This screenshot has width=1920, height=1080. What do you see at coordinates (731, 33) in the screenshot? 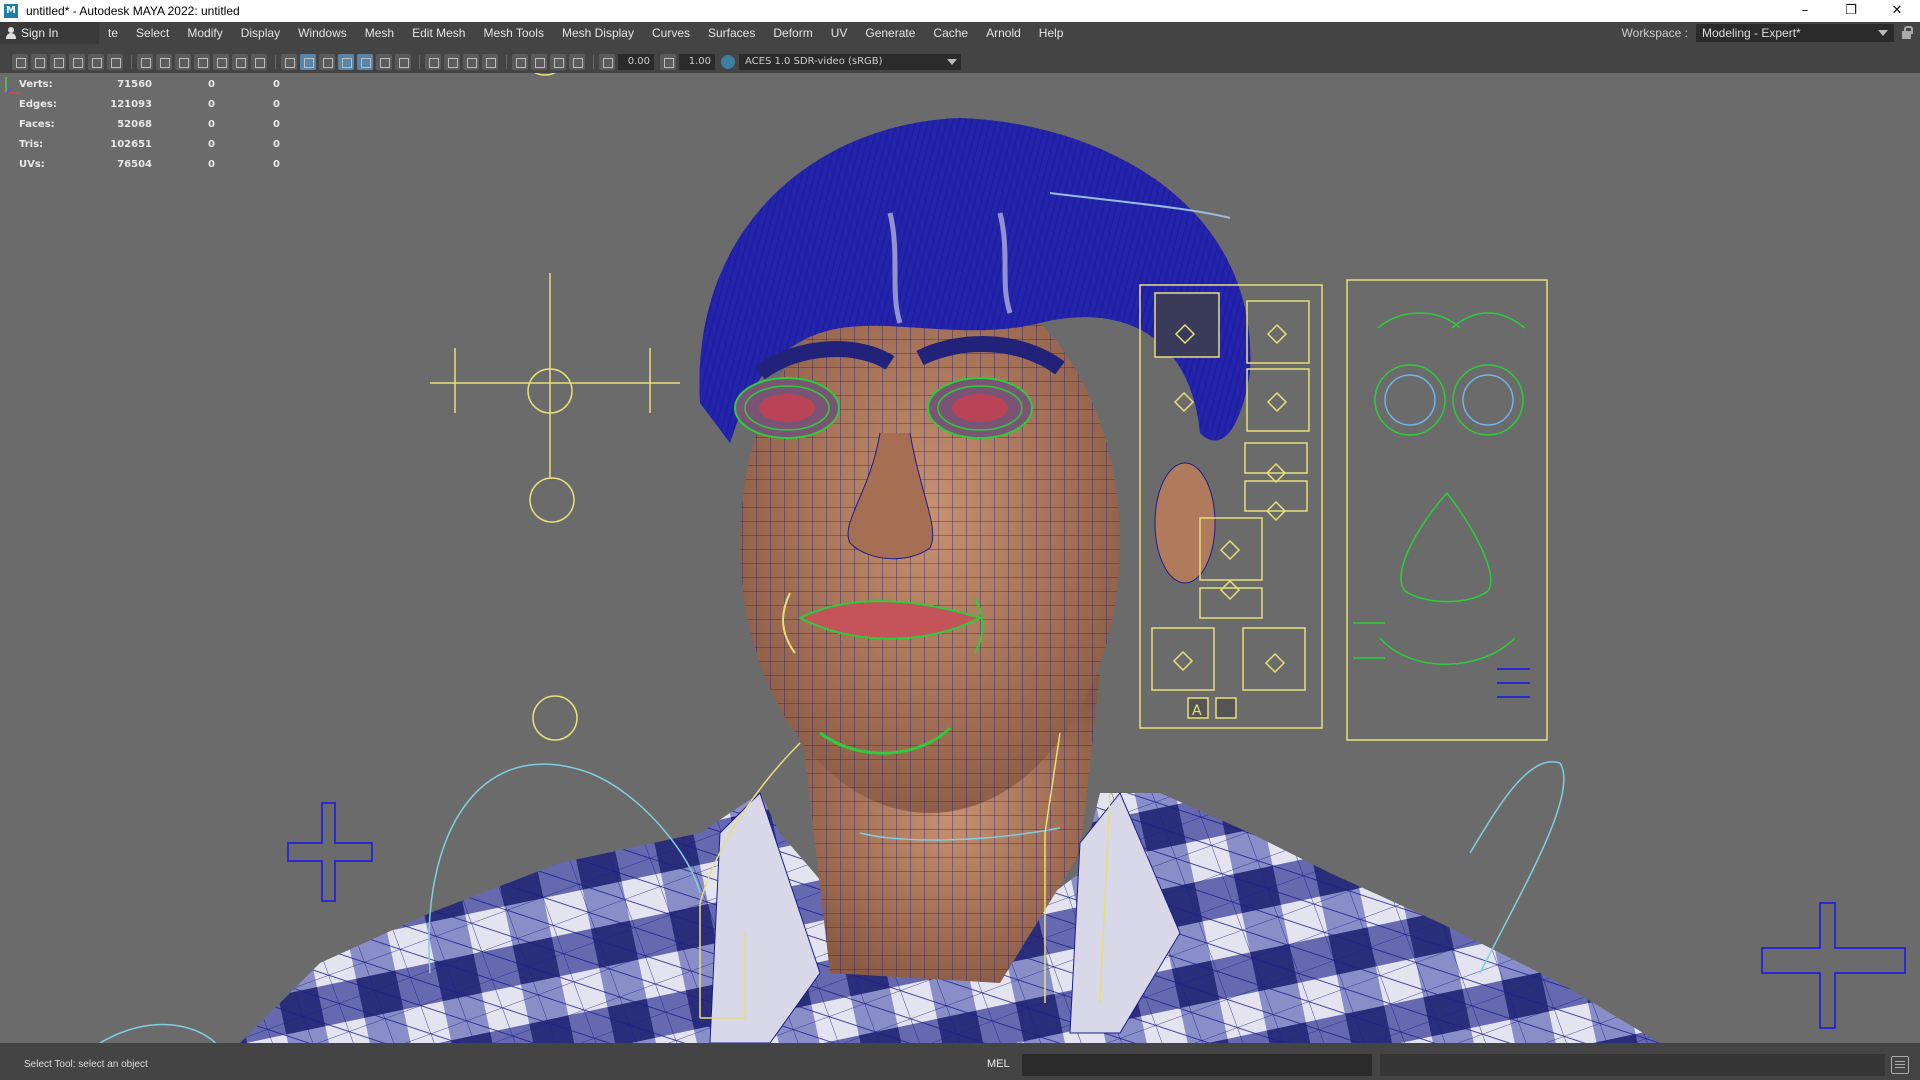
I see `menu-surfaces: Surfaces` at bounding box center [731, 33].